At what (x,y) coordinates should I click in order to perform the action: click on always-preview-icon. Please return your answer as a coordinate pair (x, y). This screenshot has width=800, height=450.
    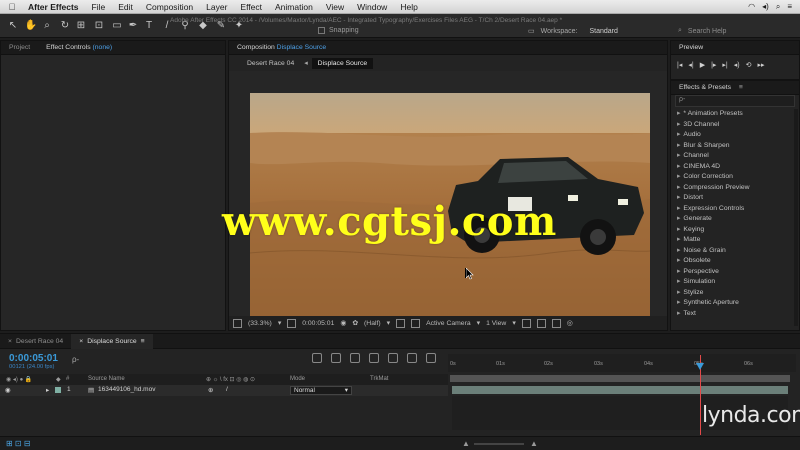
    Looking at the image, I should click on (237, 323).